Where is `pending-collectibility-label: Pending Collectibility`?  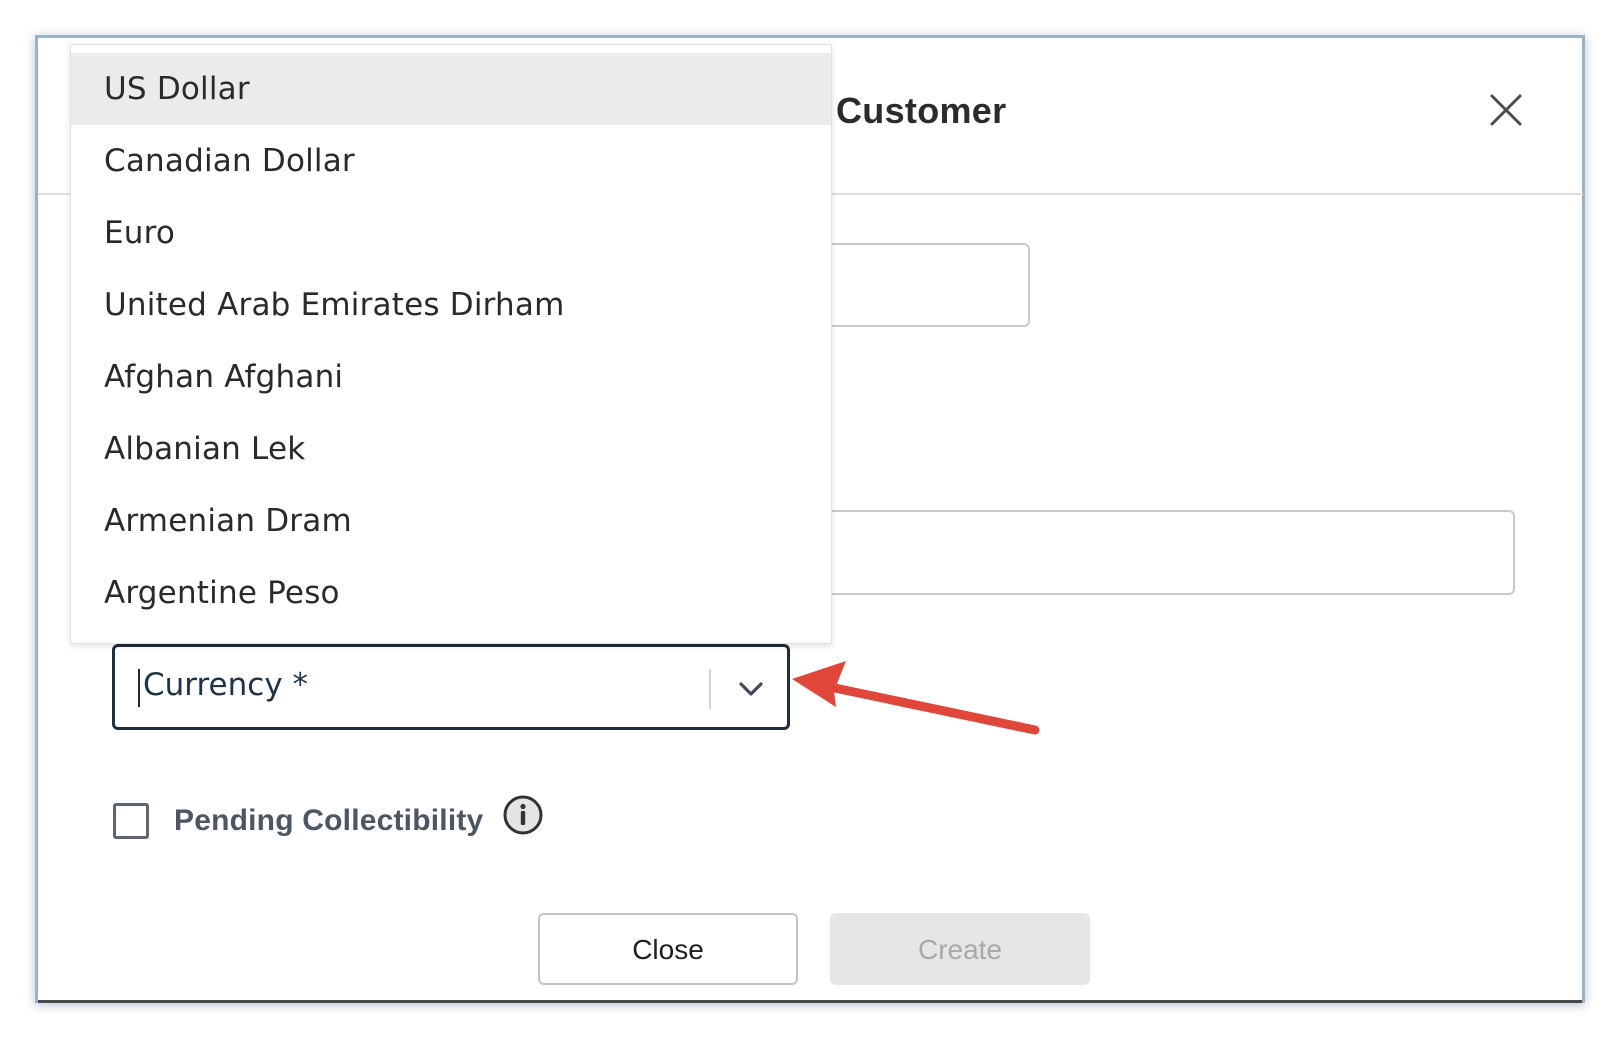 pending-collectibility-label: Pending Collectibility is located at coordinates (329, 820).